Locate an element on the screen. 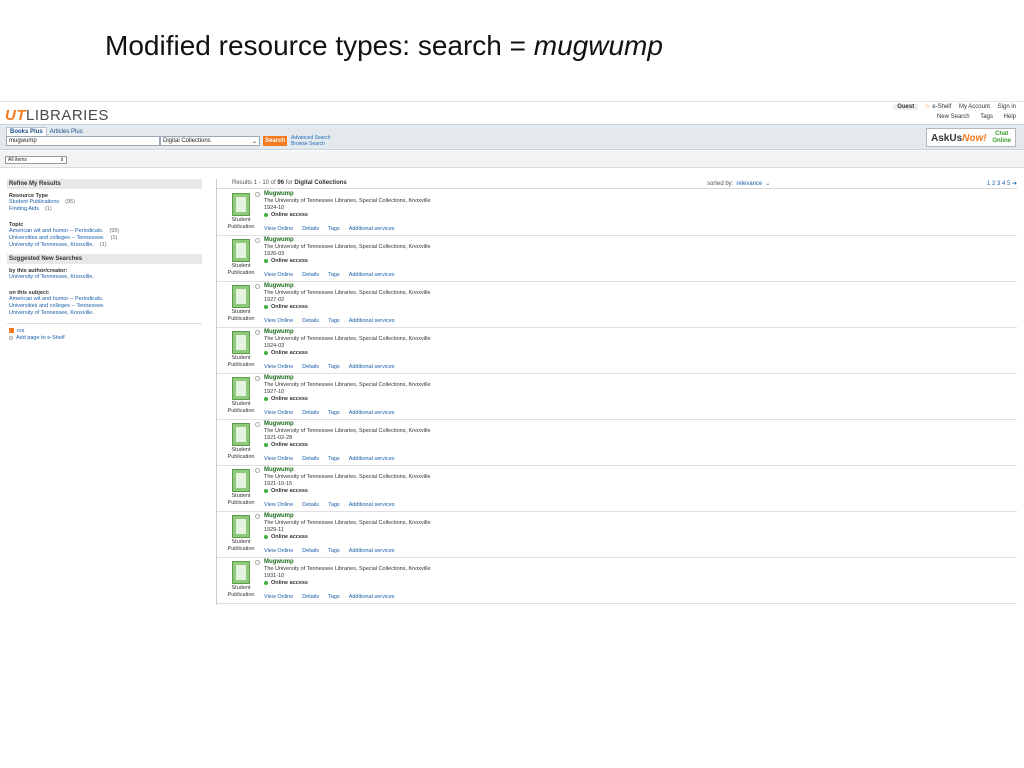 Image resolution: width=1024 pixels, height=768 pixels. suggest-subject-wit-humor: American wit and humor -- Periodicals. is located at coordinates (104, 299).